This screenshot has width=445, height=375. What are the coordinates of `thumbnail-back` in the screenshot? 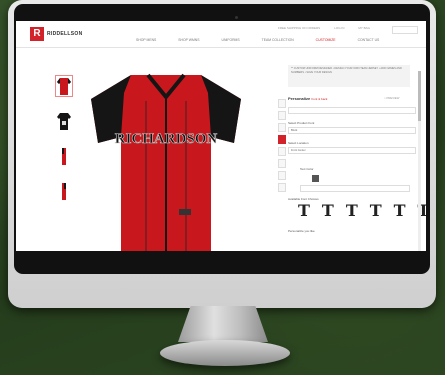 It's located at (64, 121).